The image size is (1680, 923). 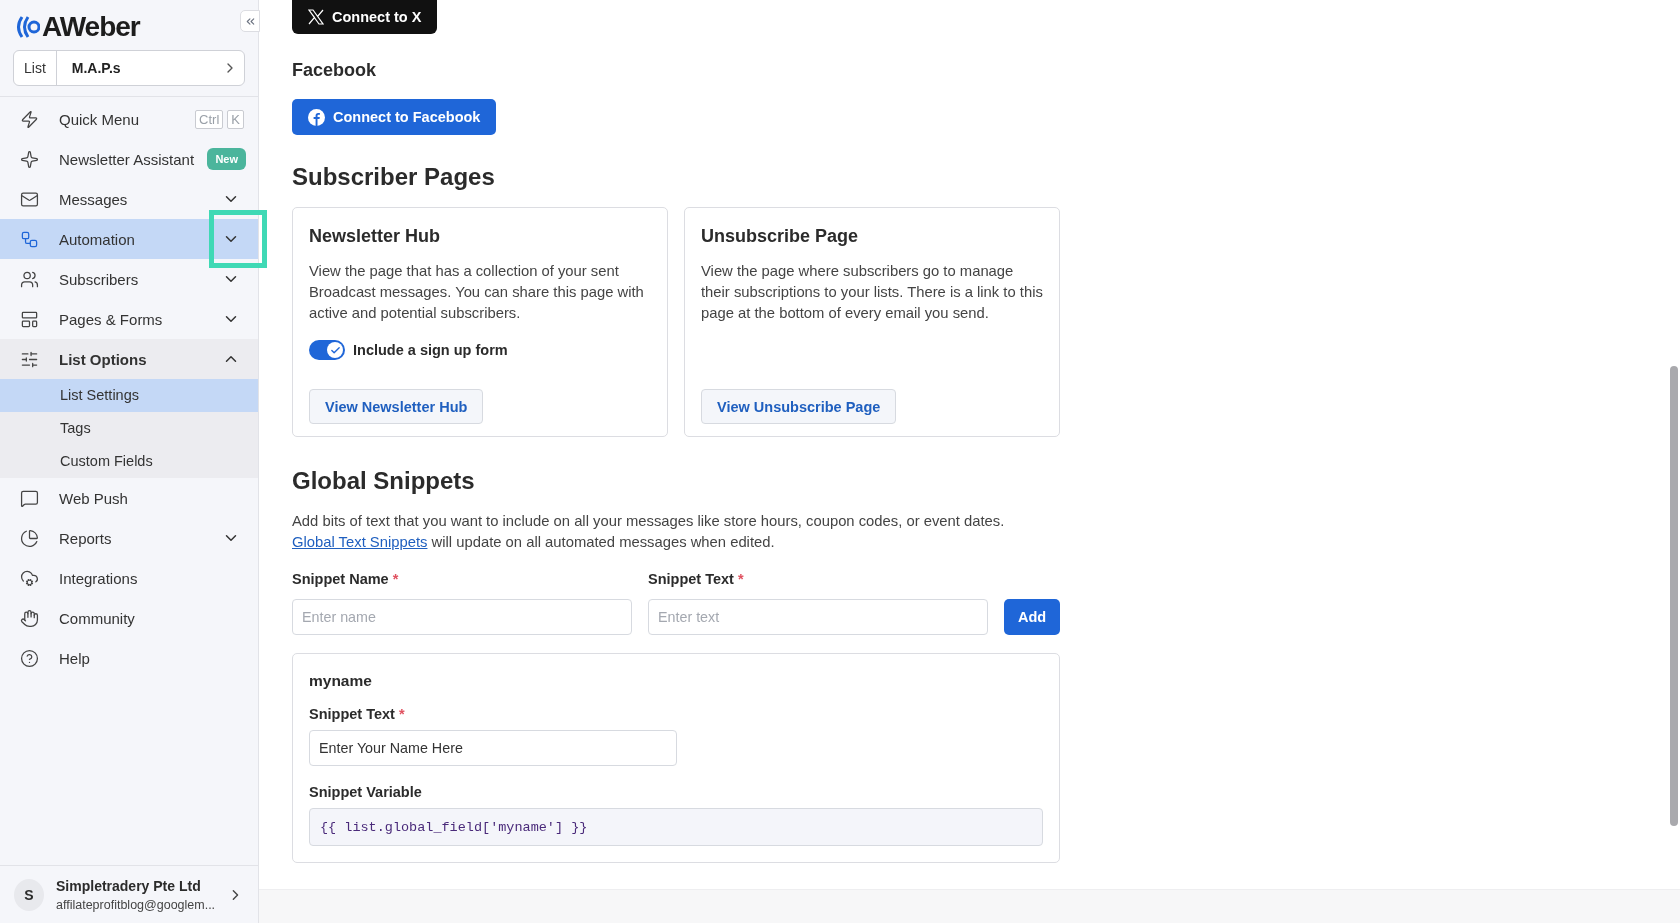 What do you see at coordinates (316, 17) in the screenshot?
I see `x-logo-icon` at bounding box center [316, 17].